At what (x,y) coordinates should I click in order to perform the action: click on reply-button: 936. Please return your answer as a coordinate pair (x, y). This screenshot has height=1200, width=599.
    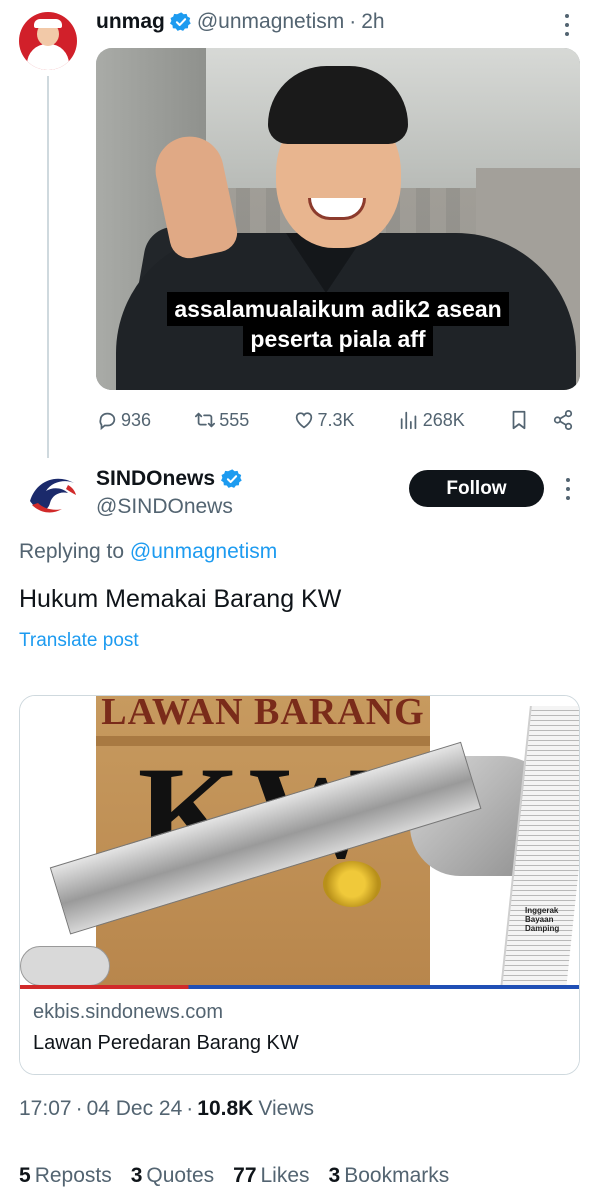
    Looking at the image, I should click on (123, 420).